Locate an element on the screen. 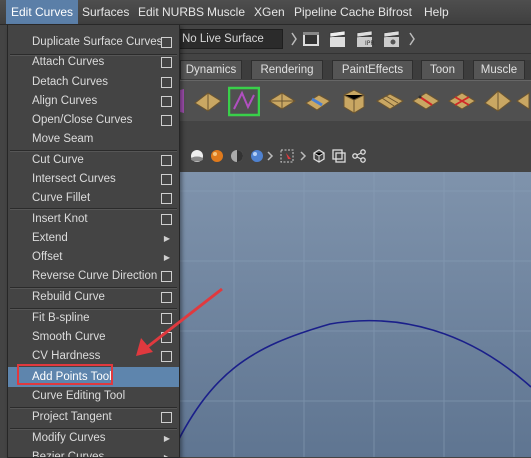  menu-edit-curves: Edit Curves is located at coordinates (42, 12).